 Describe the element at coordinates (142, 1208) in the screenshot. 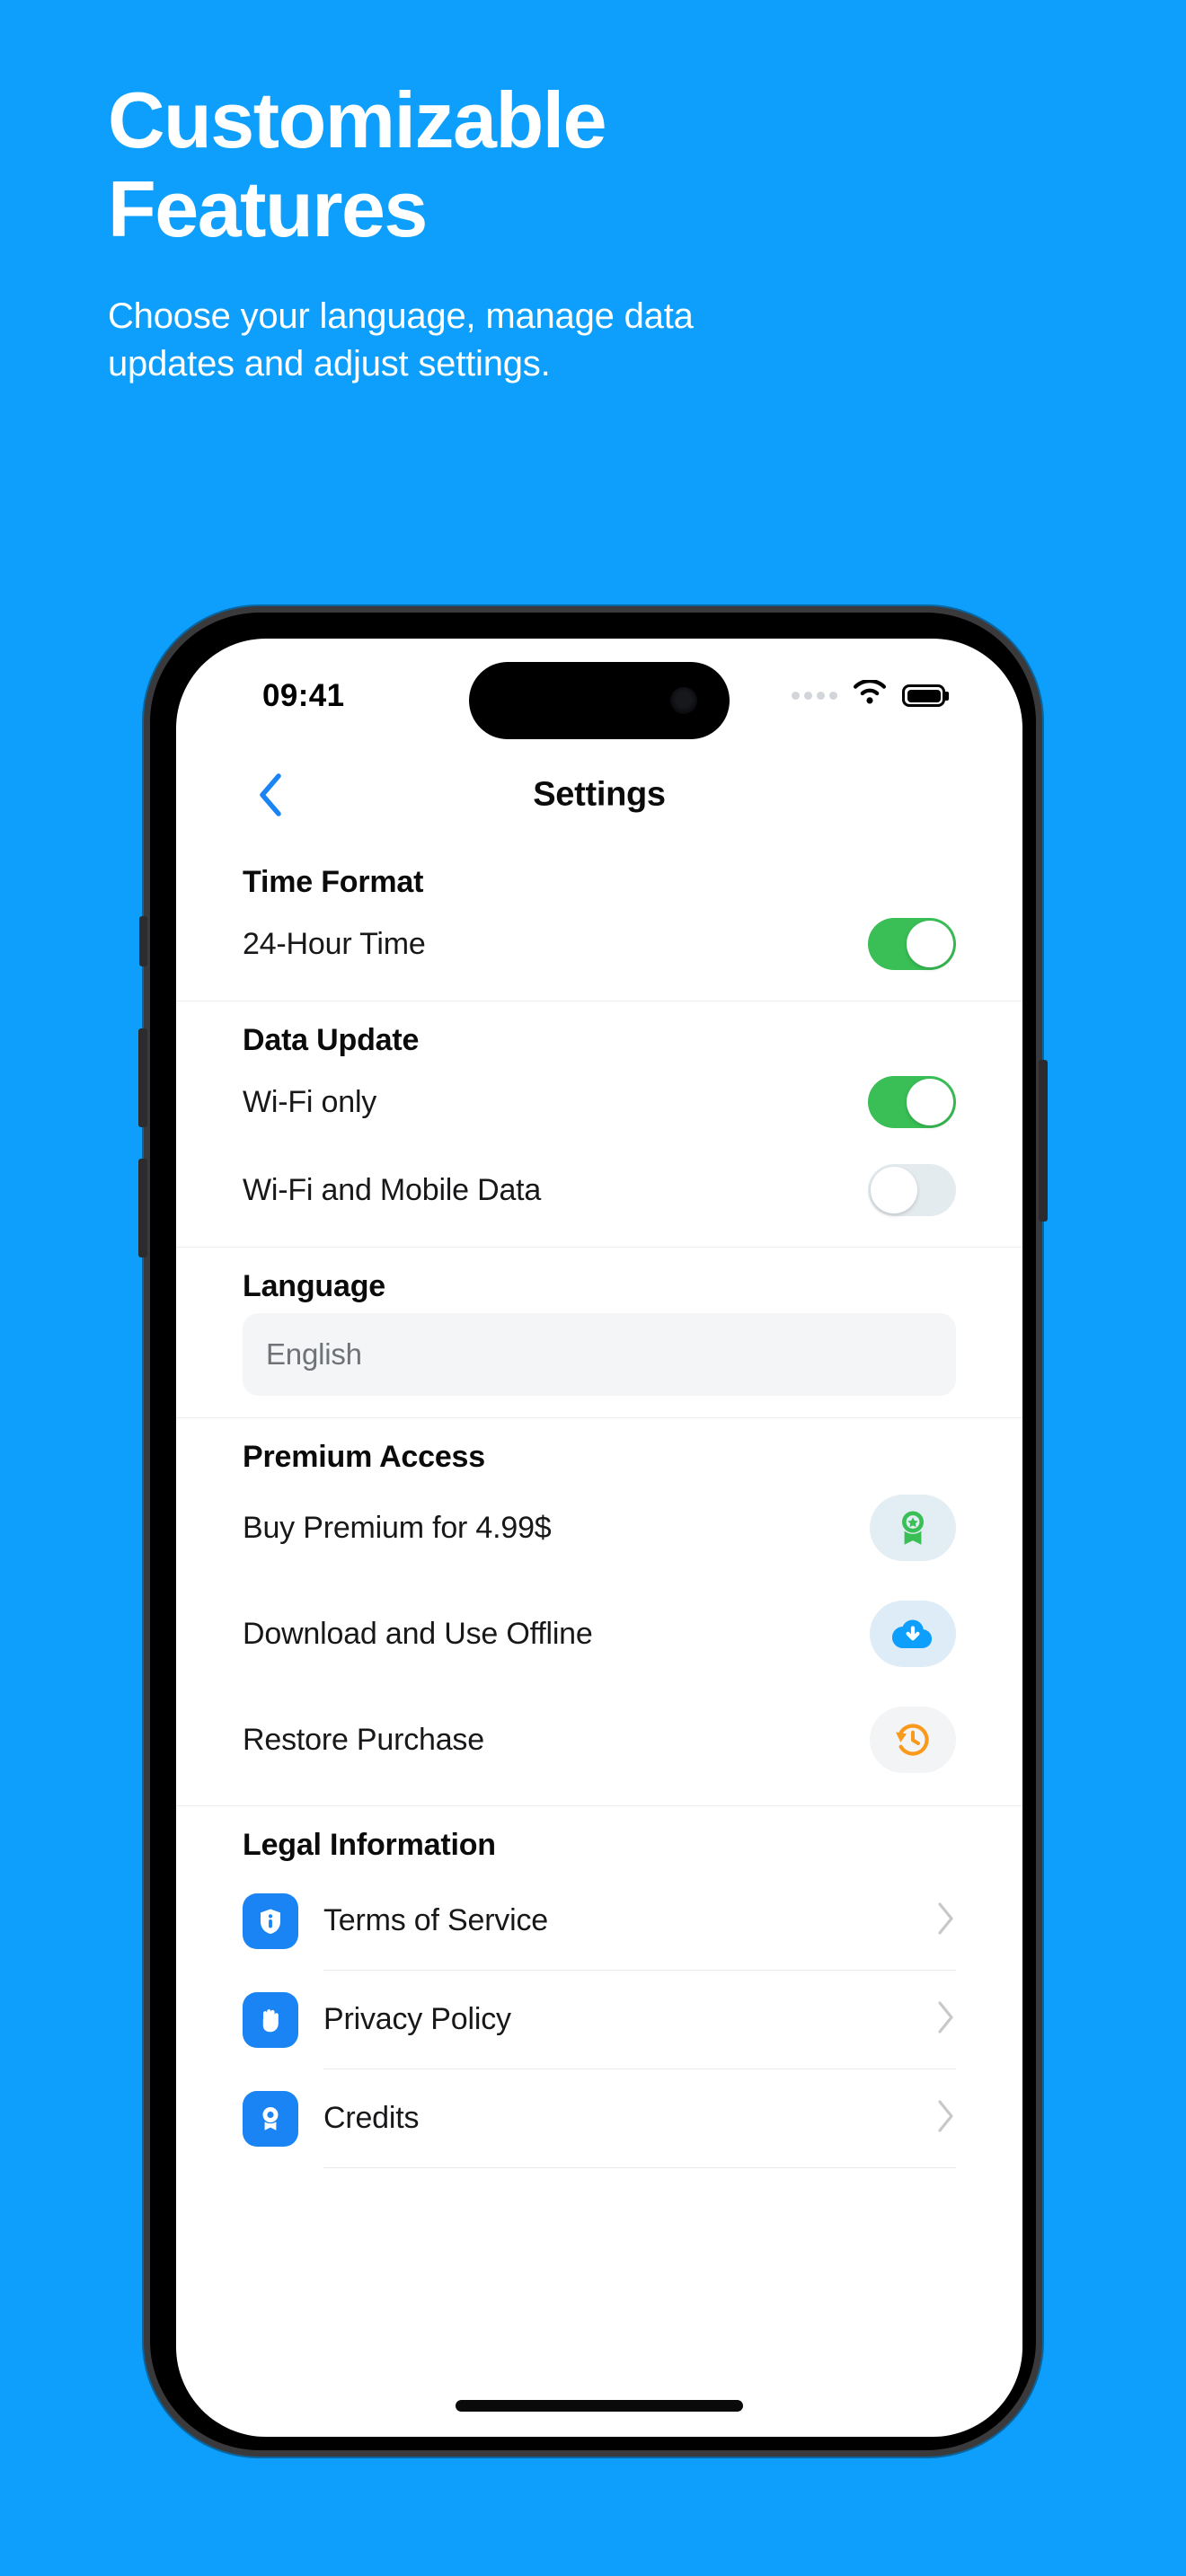

I see `volume-down-button` at that location.